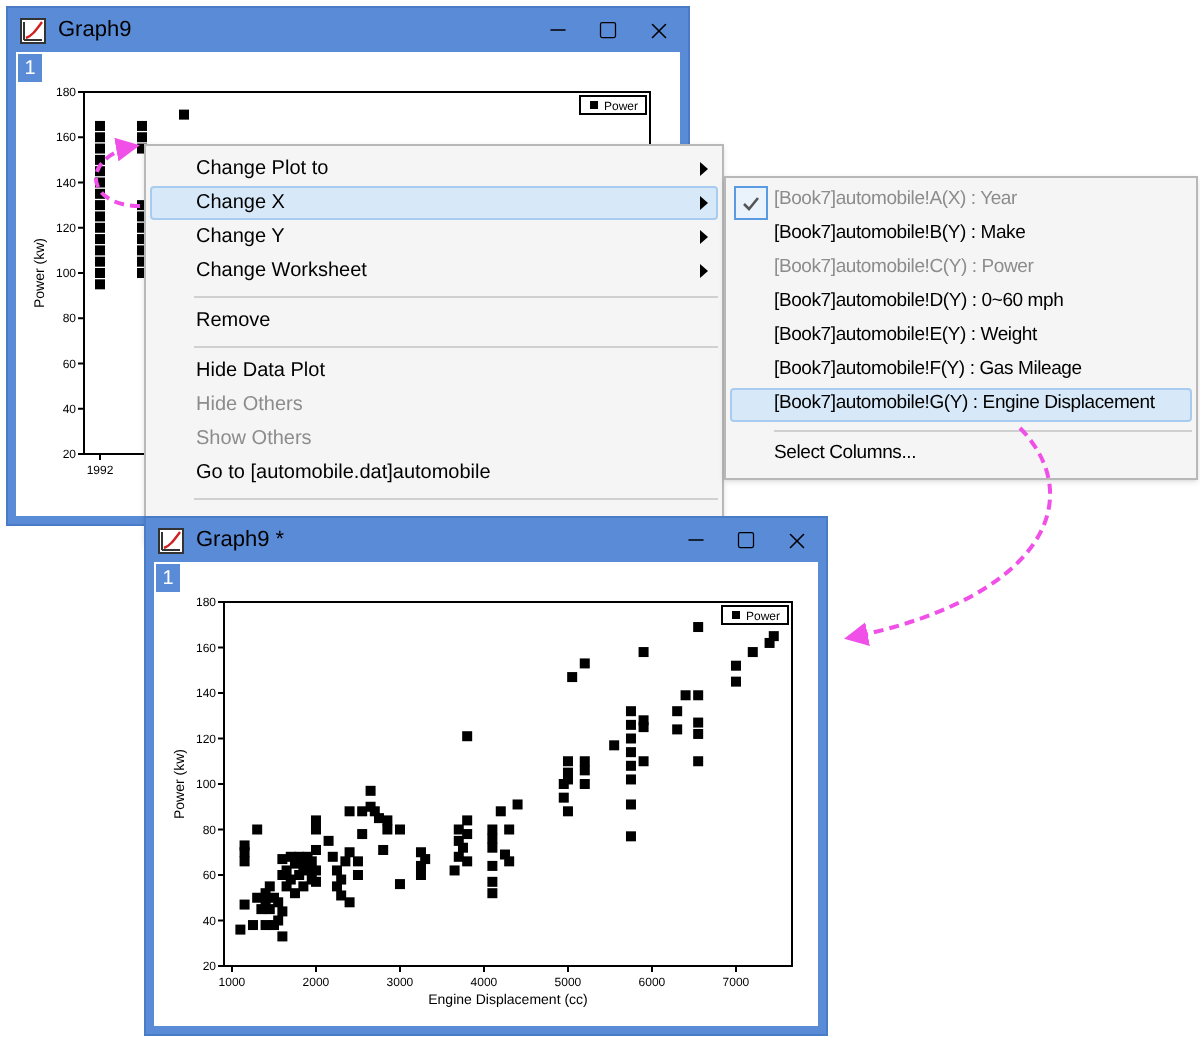 This screenshot has height=1044, width=1200. I want to click on legend-box, so click(755, 615).